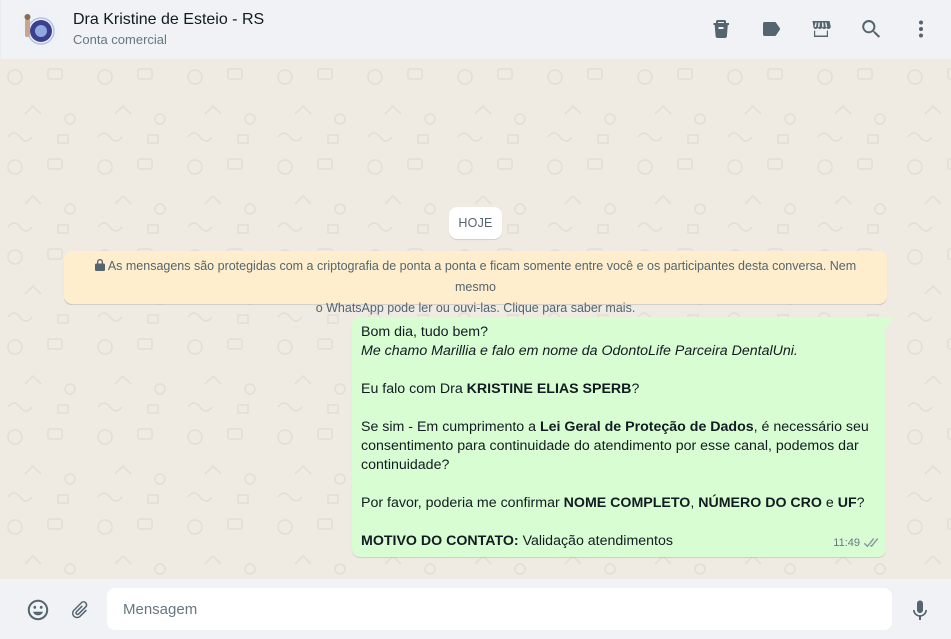 The image size is (951, 639). I want to click on menu-icon, so click(921, 29).